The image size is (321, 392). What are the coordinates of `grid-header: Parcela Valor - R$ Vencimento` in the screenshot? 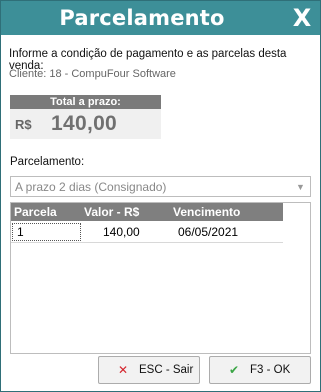 It's located at (147, 212).